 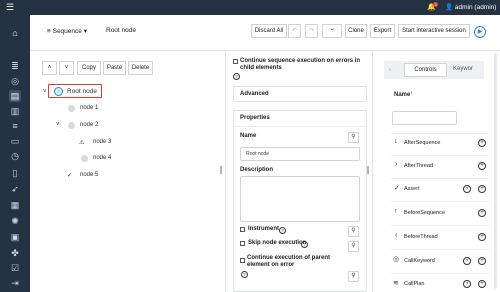 What do you see at coordinates (402, 95) in the screenshot?
I see `name-column-header: Name` at bounding box center [402, 95].